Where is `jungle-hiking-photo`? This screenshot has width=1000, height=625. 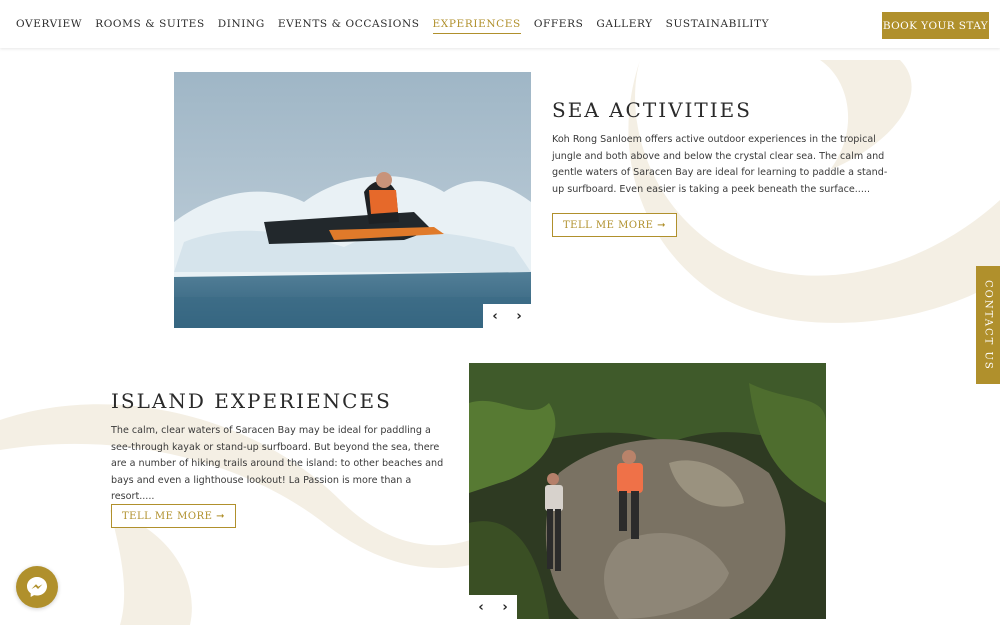 jungle-hiking-photo is located at coordinates (647, 491).